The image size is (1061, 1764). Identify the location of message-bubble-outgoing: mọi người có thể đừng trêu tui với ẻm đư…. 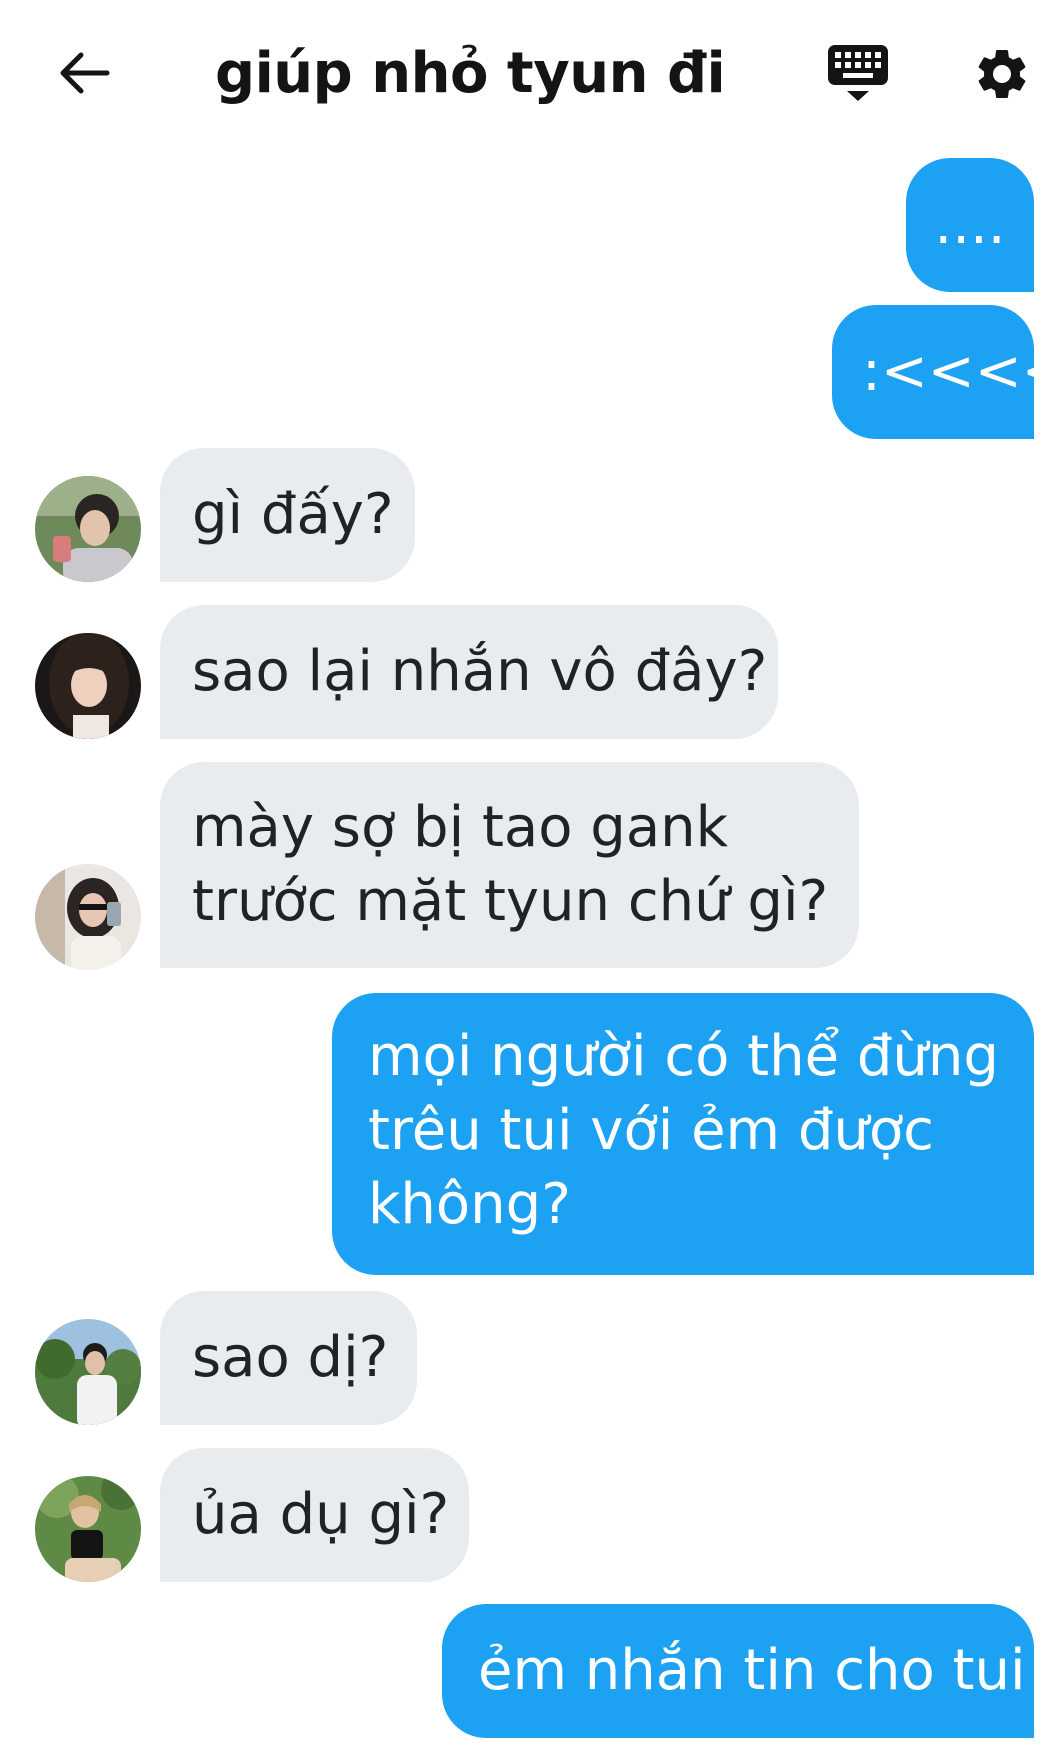
(683, 1134).